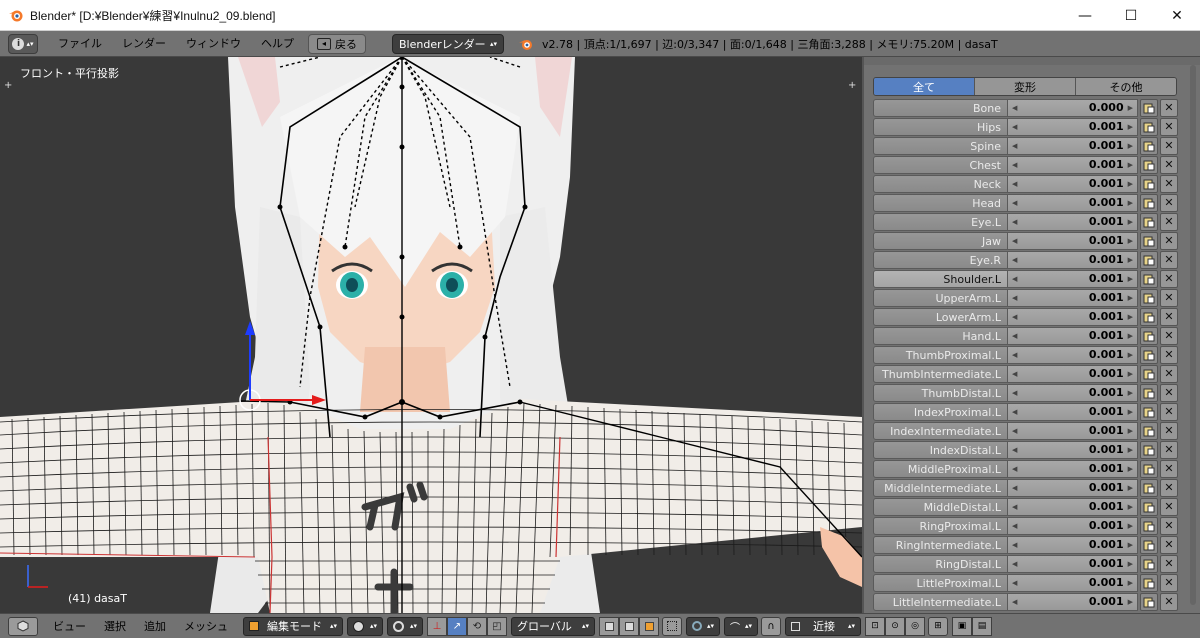 The image size is (1200, 638). Describe the element at coordinates (1177, 15) in the screenshot. I see `close-button: ✕` at that location.